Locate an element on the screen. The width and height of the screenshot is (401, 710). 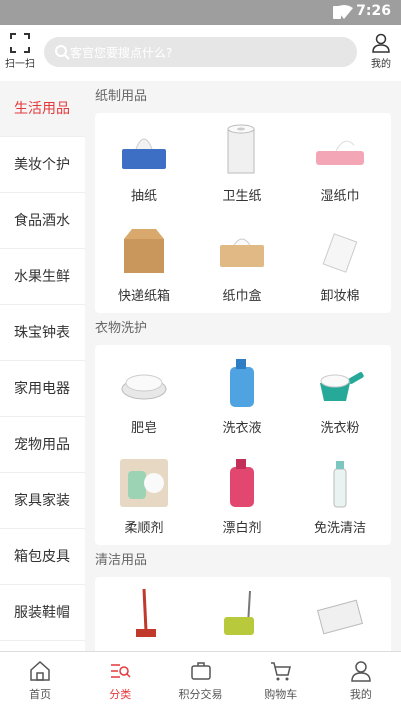
sidebar-item-clothing: 服装鞋帽 is located at coordinates (42, 613).